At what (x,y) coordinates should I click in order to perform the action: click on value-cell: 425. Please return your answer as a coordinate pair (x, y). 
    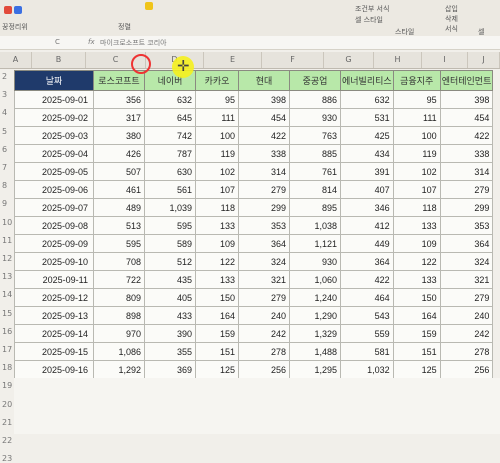
    Looking at the image, I should click on (367, 135).